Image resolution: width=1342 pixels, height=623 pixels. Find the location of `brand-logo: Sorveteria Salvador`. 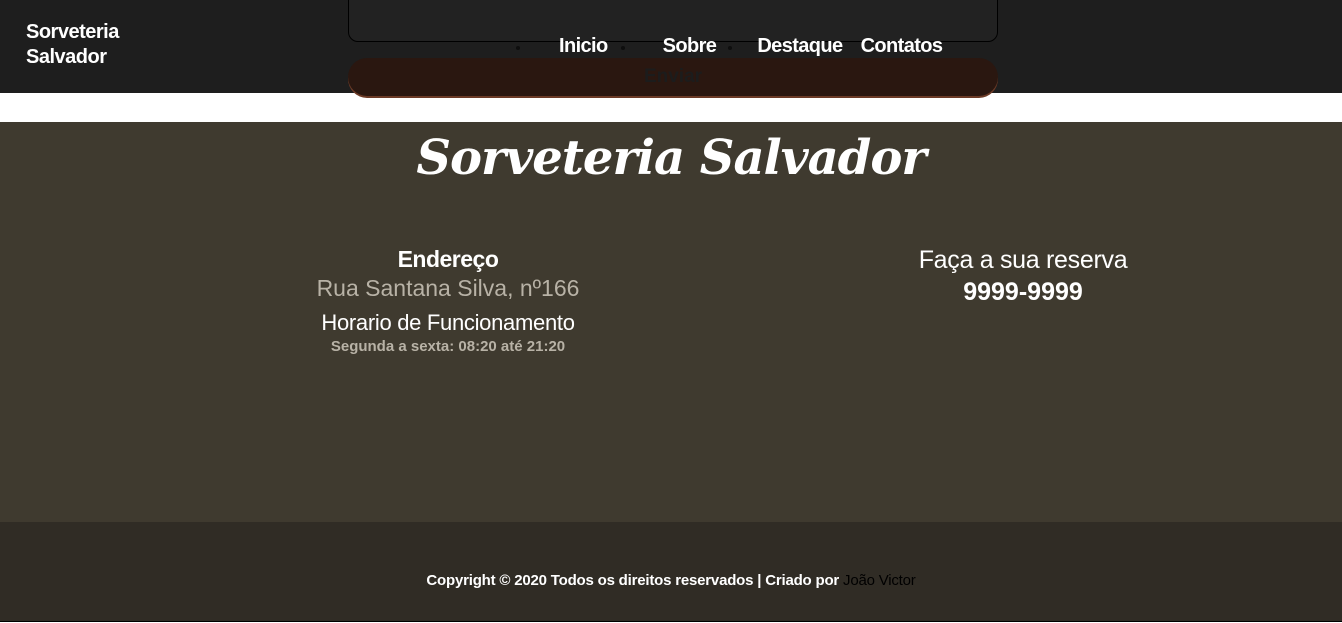

brand-logo: Sorveteria Salvador is located at coordinates (86, 45).